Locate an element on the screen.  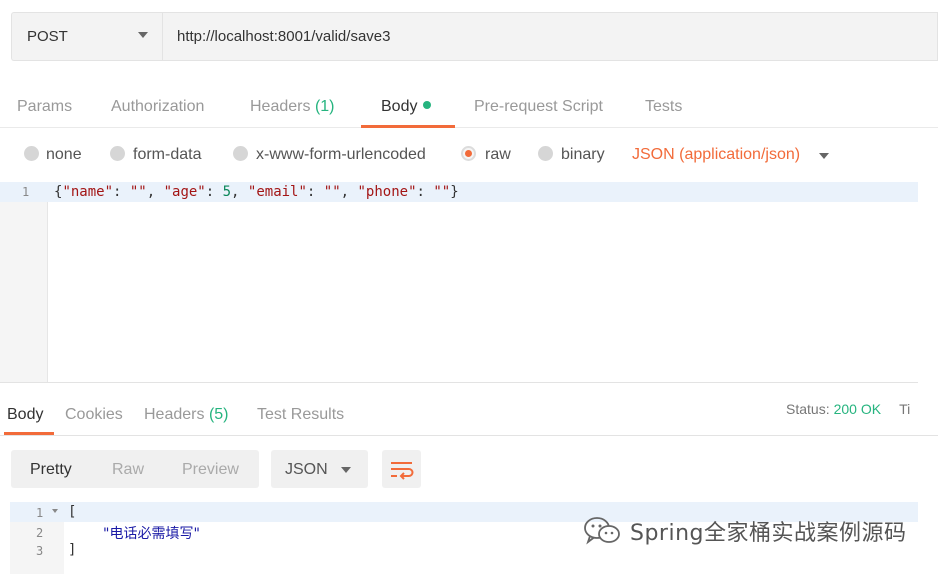
radio-urlencoded is located at coordinates (240, 153).